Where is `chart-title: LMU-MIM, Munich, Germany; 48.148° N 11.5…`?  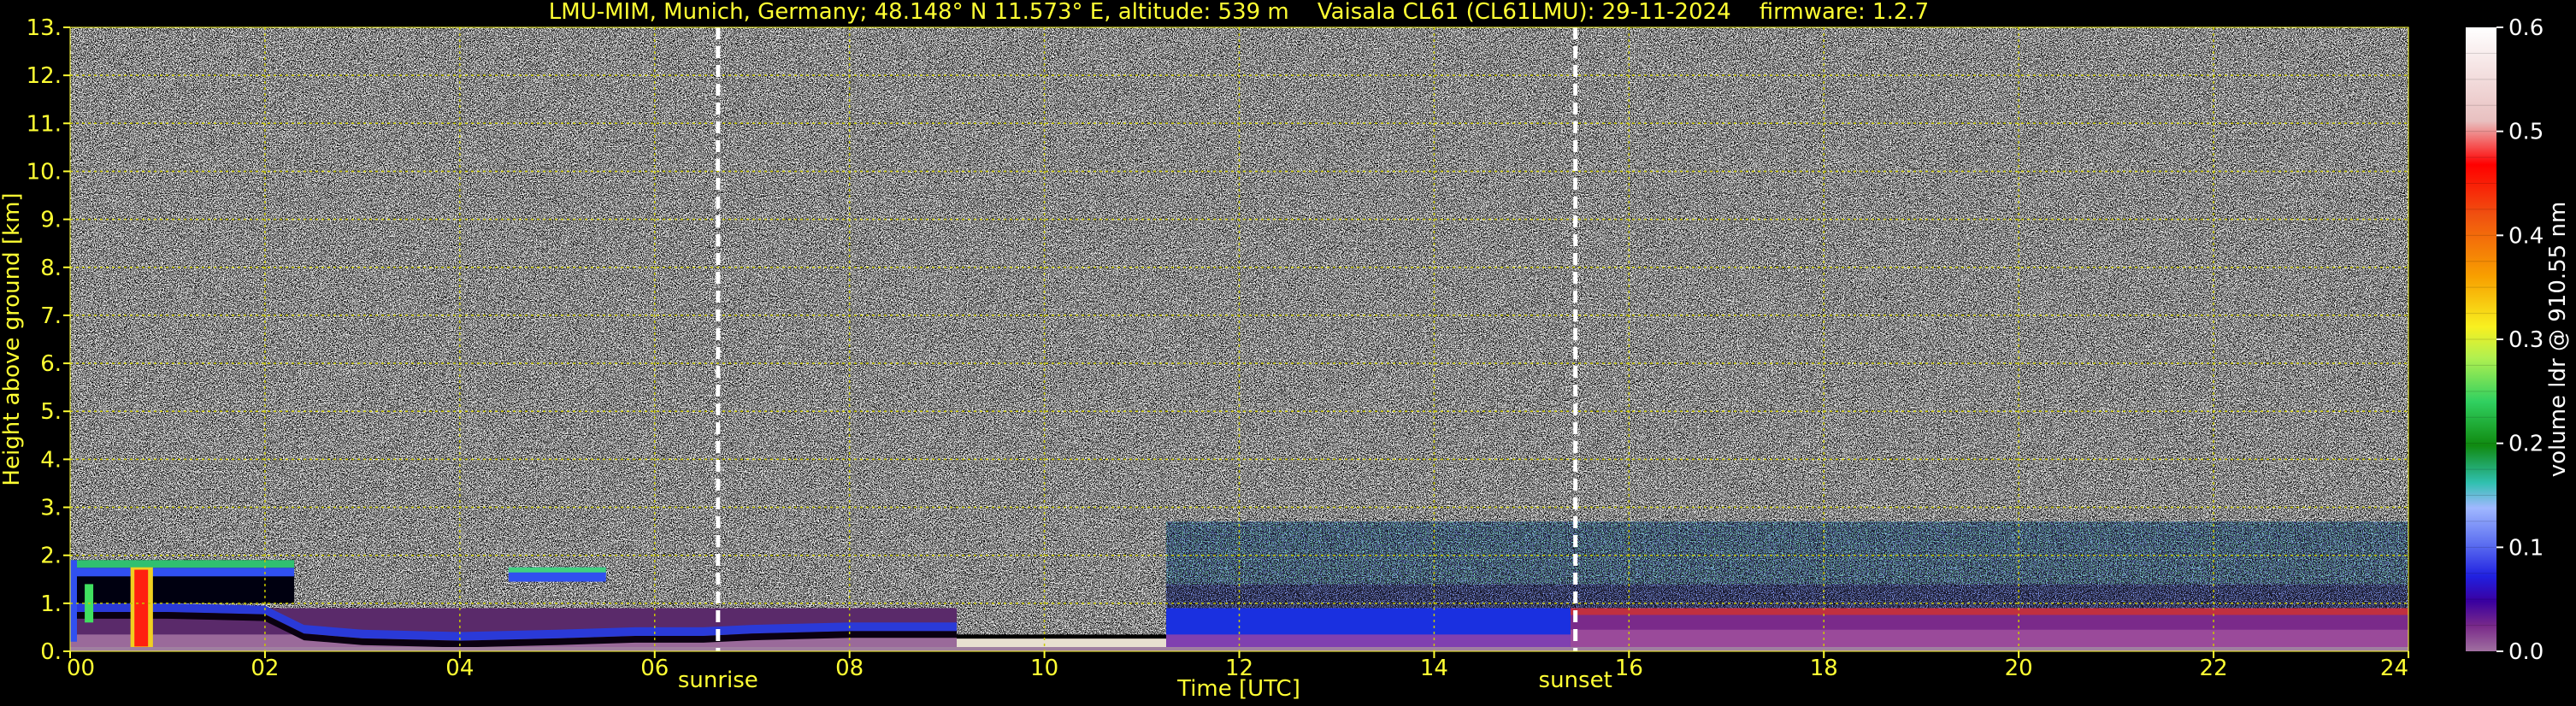
chart-title: LMU-MIM, Munich, Germany; 48.148° N 11.5… is located at coordinates (1239, 12).